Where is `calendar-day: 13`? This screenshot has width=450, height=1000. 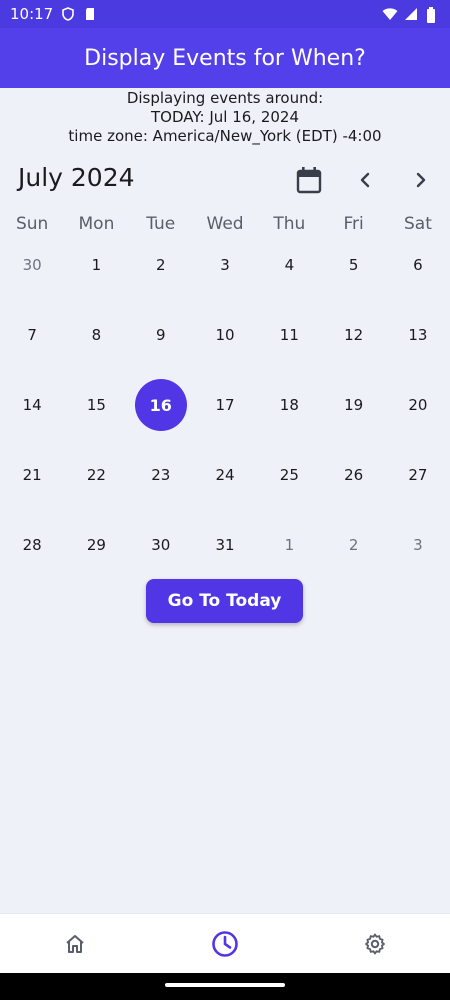 calendar-day: 13 is located at coordinates (418, 335).